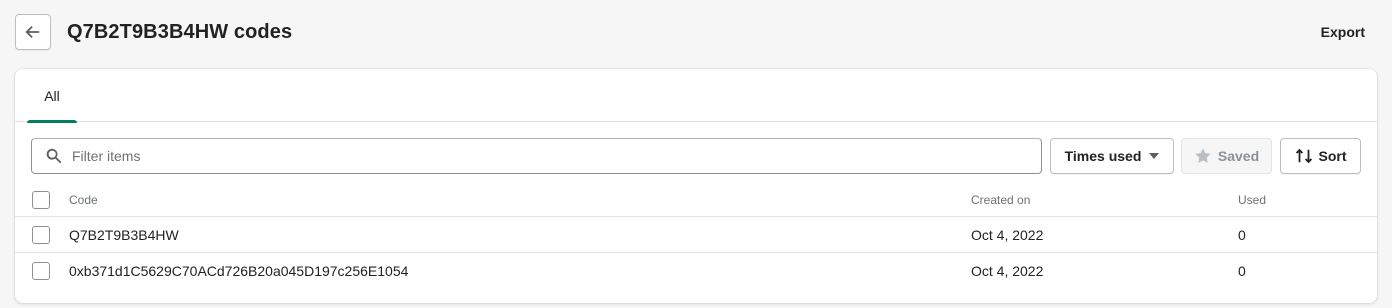 This screenshot has height=308, width=1392. What do you see at coordinates (1103, 156) in the screenshot?
I see `times-used-label: Times used` at bounding box center [1103, 156].